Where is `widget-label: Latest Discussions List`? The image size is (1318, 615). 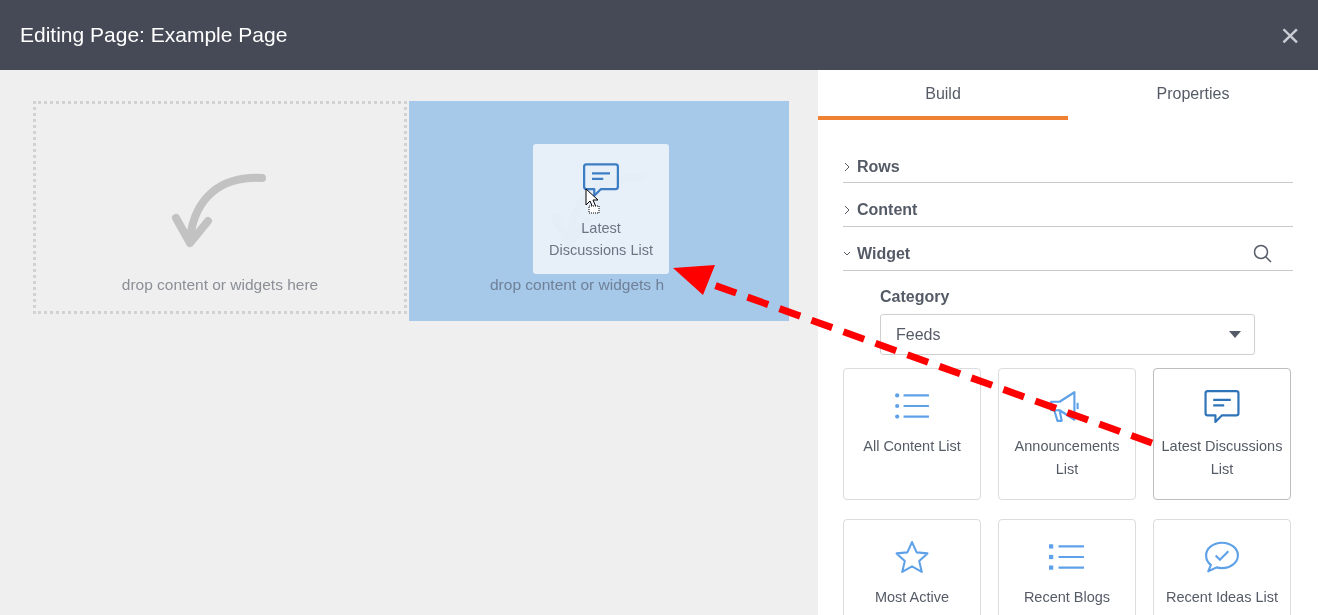 widget-label: Latest Discussions List is located at coordinates (1222, 458).